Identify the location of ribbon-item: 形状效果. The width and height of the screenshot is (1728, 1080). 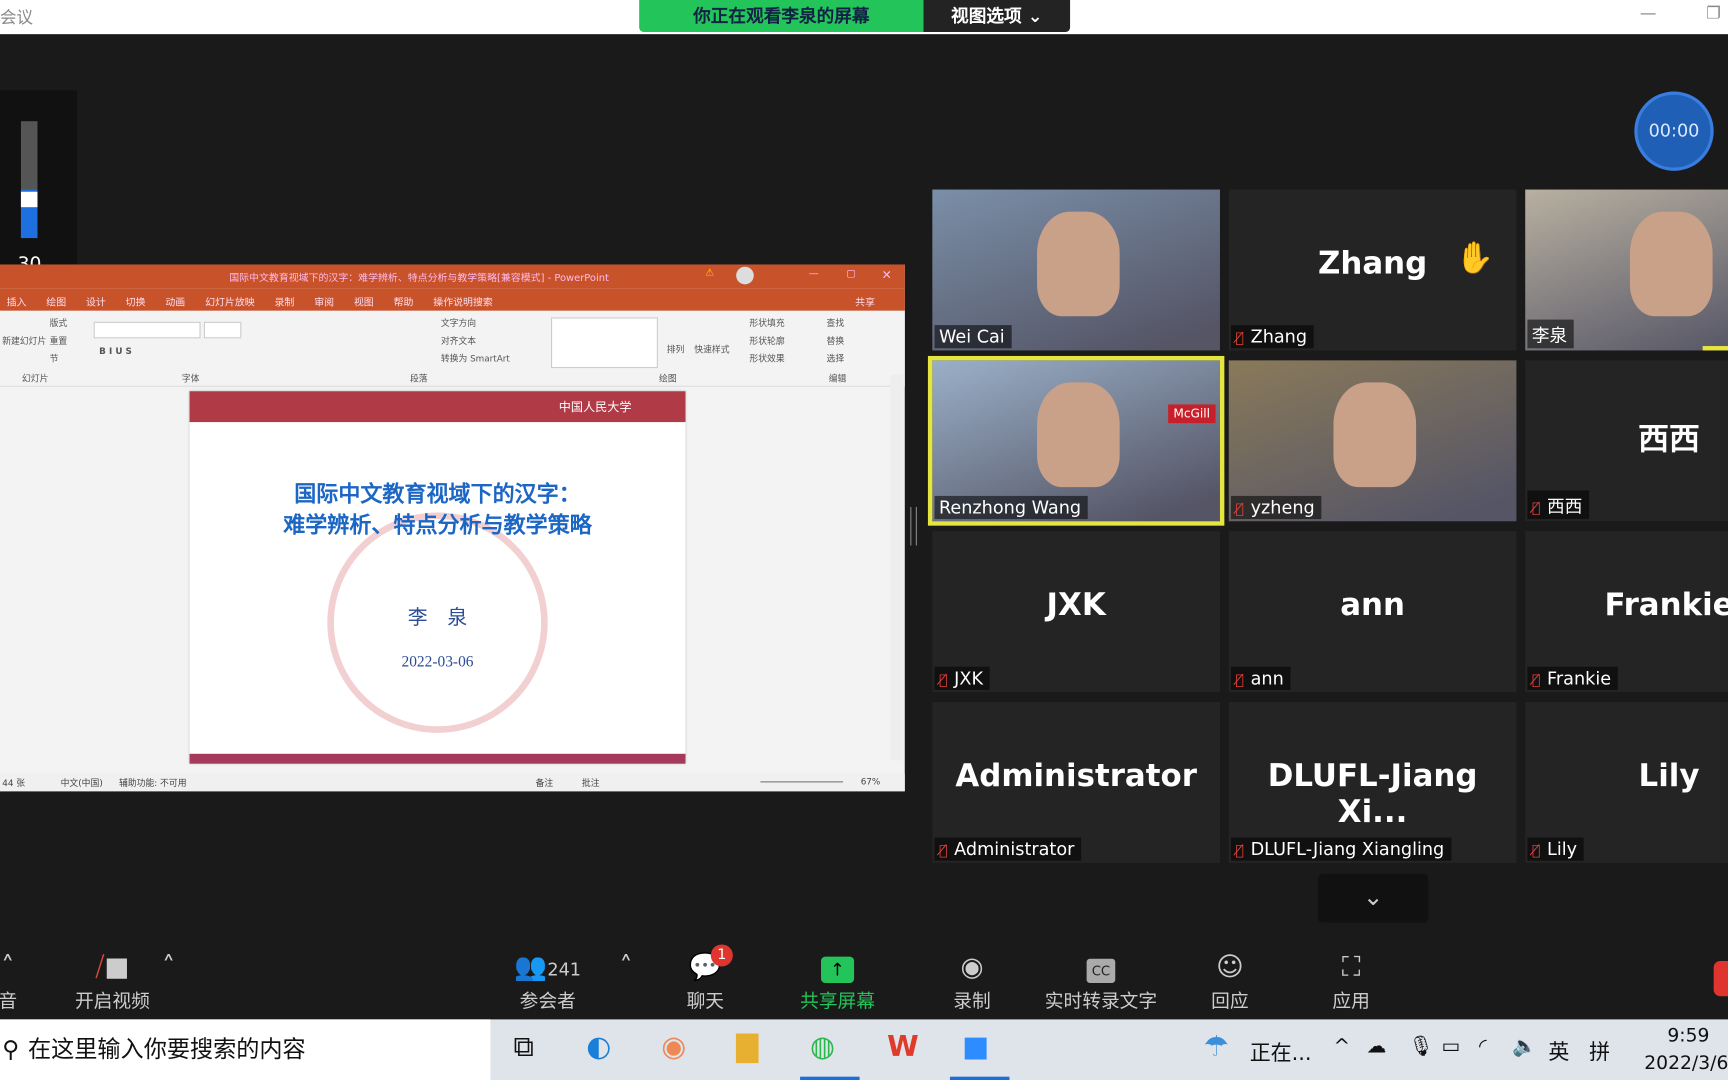
(766, 359).